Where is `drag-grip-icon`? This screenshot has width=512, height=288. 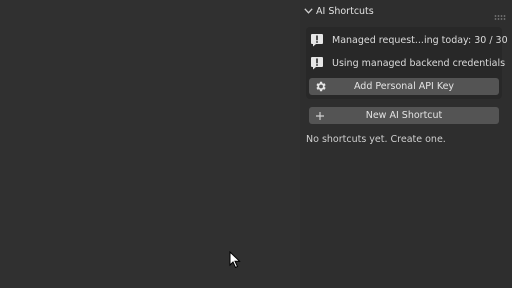
drag-grip-icon is located at coordinates (500, 13).